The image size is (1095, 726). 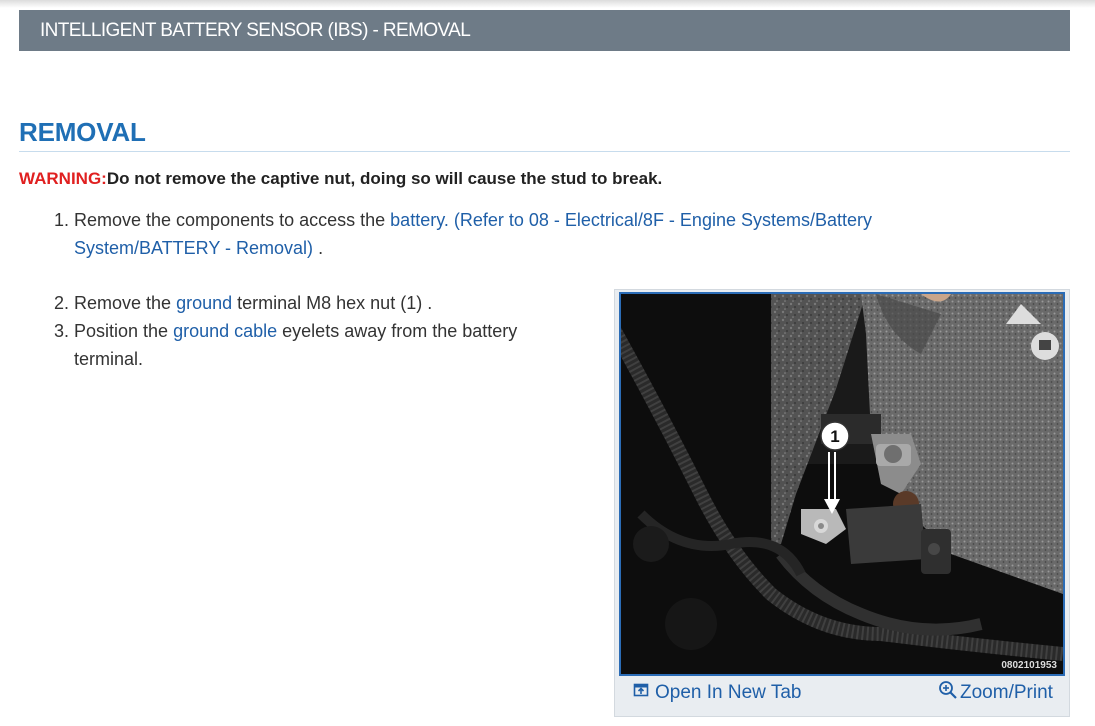 What do you see at coordinates (124, 331) in the screenshot?
I see `step-text: Position the` at bounding box center [124, 331].